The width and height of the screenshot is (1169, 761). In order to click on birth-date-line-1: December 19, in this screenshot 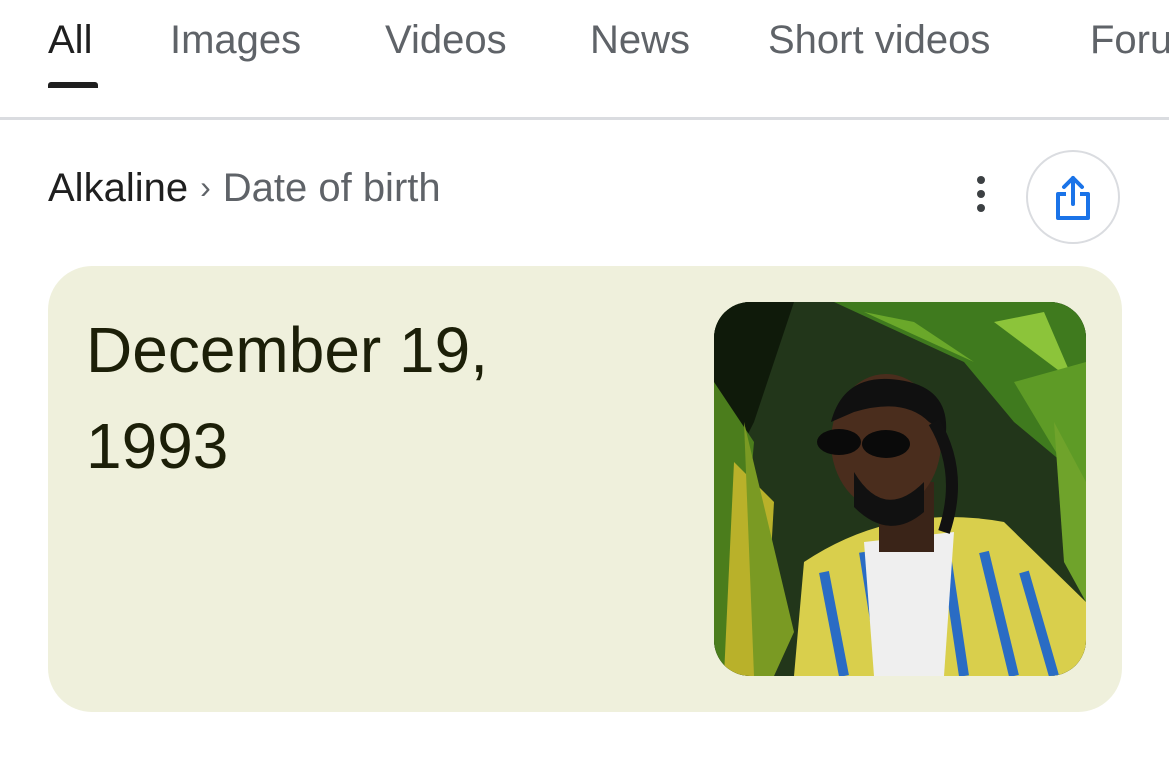, I will do `click(287, 350)`.